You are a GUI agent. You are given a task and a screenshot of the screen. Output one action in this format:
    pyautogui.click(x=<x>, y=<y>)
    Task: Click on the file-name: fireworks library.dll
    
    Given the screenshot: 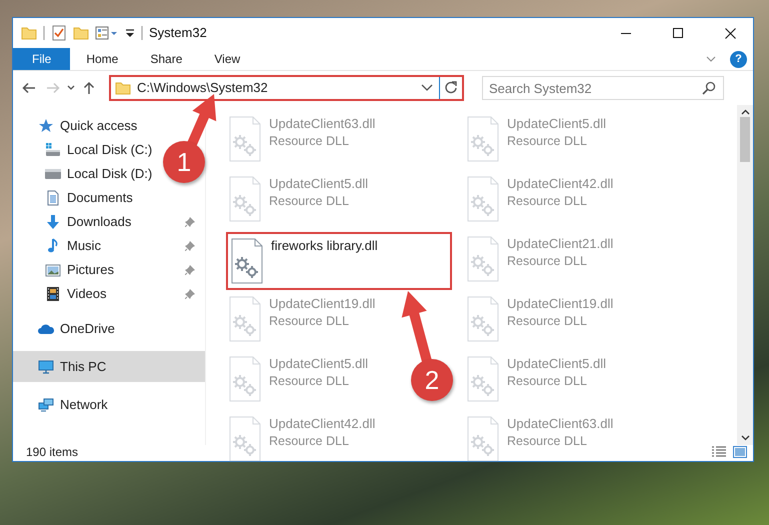 What is the action you would take?
    pyautogui.click(x=324, y=246)
    